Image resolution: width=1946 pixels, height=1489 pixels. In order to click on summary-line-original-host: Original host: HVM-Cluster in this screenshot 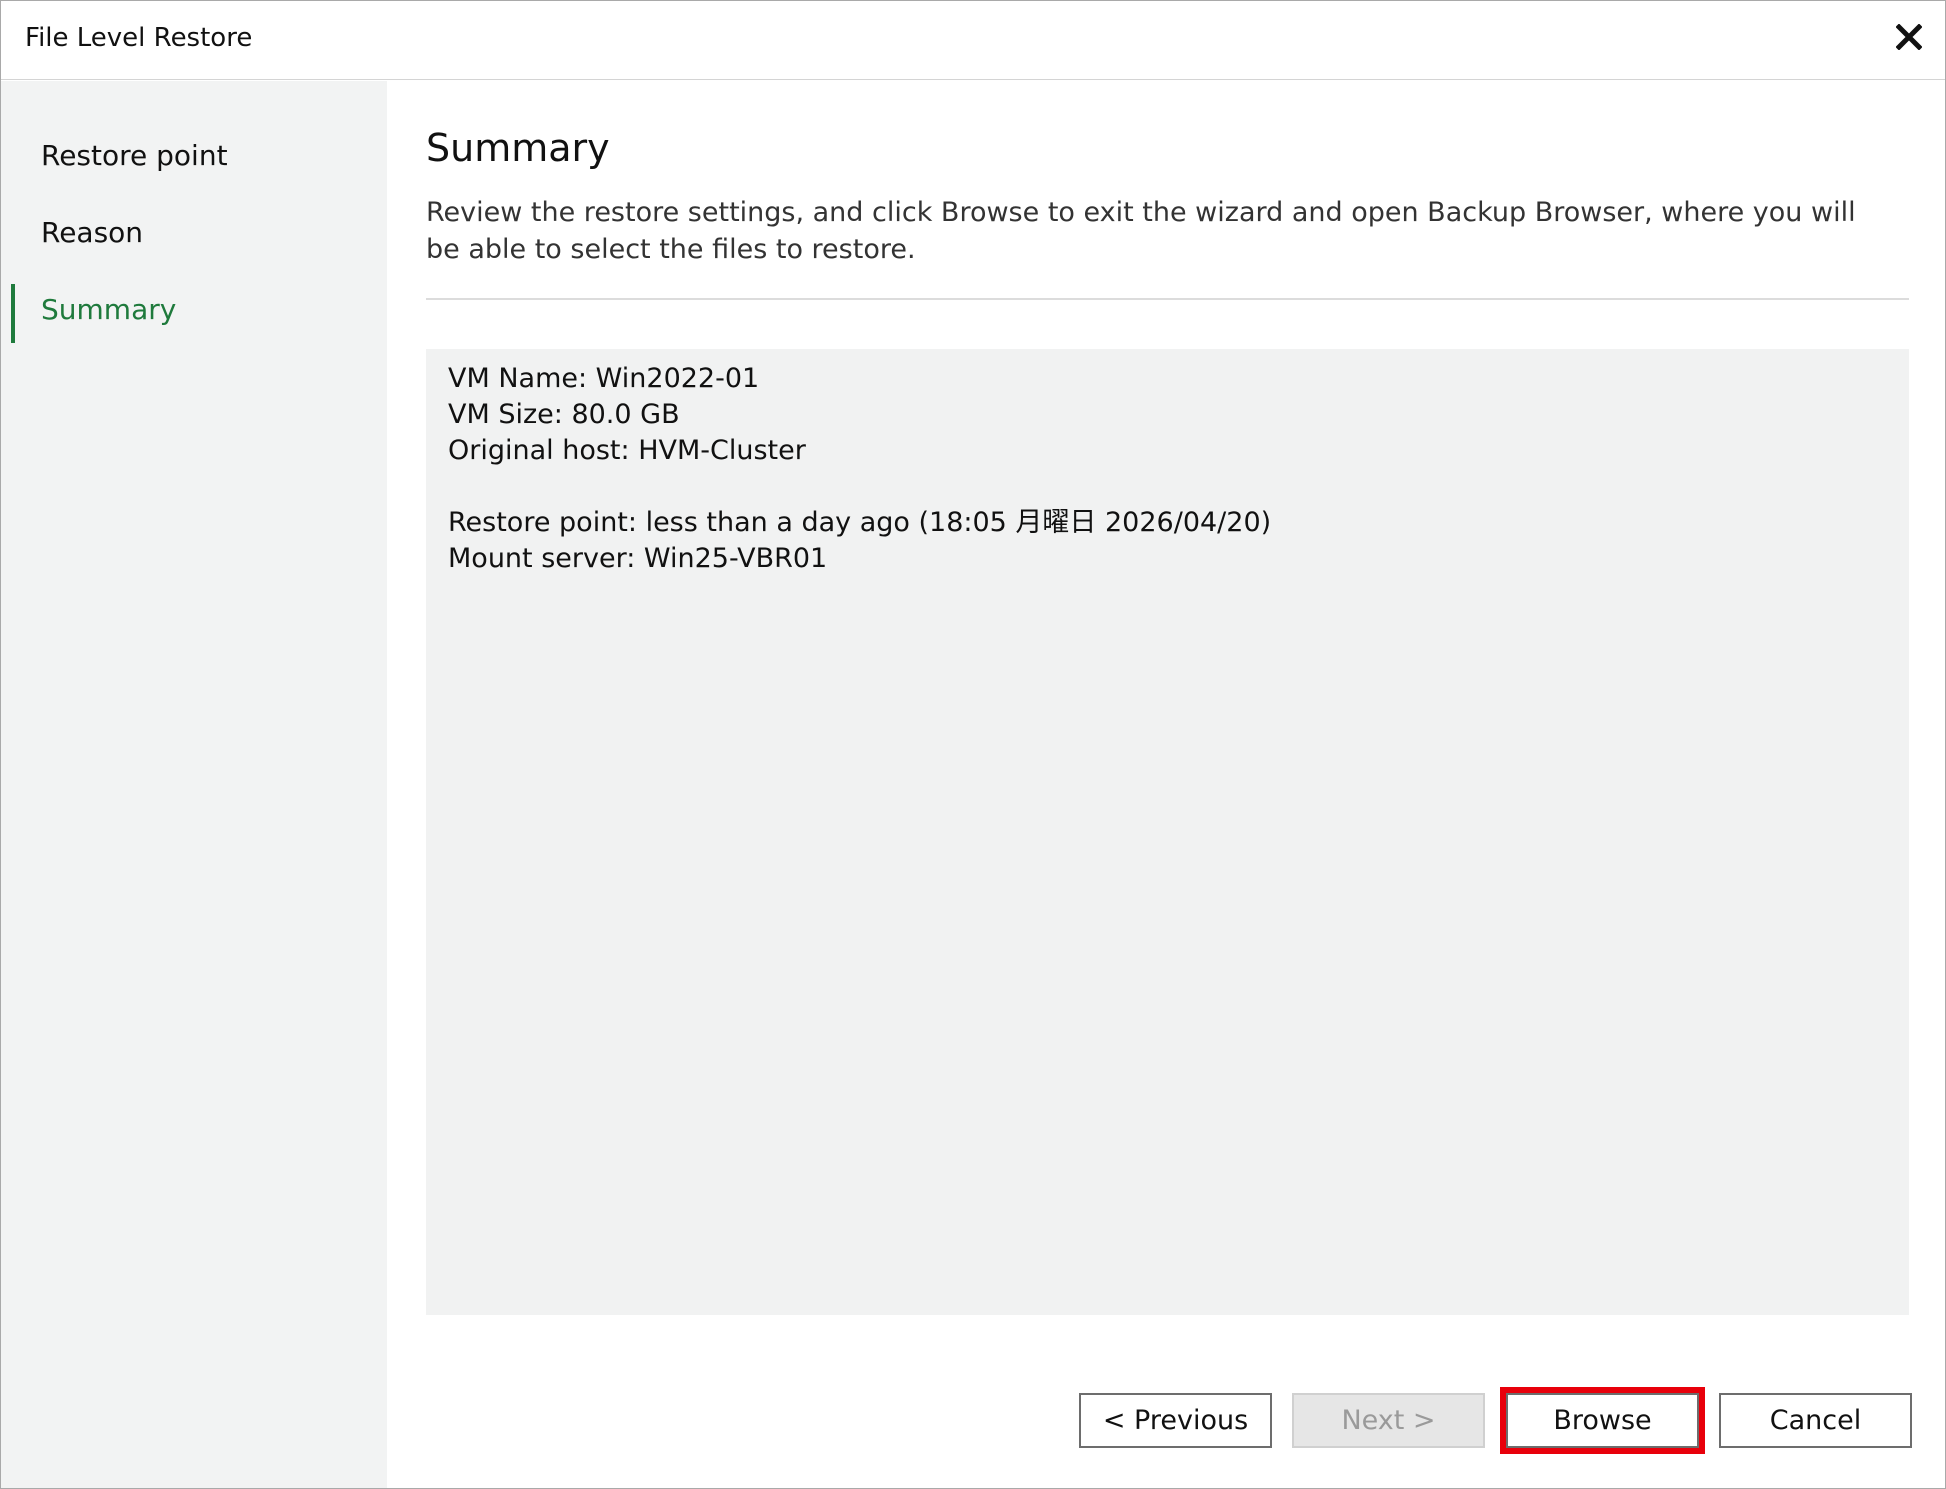, I will do `click(627, 450)`.